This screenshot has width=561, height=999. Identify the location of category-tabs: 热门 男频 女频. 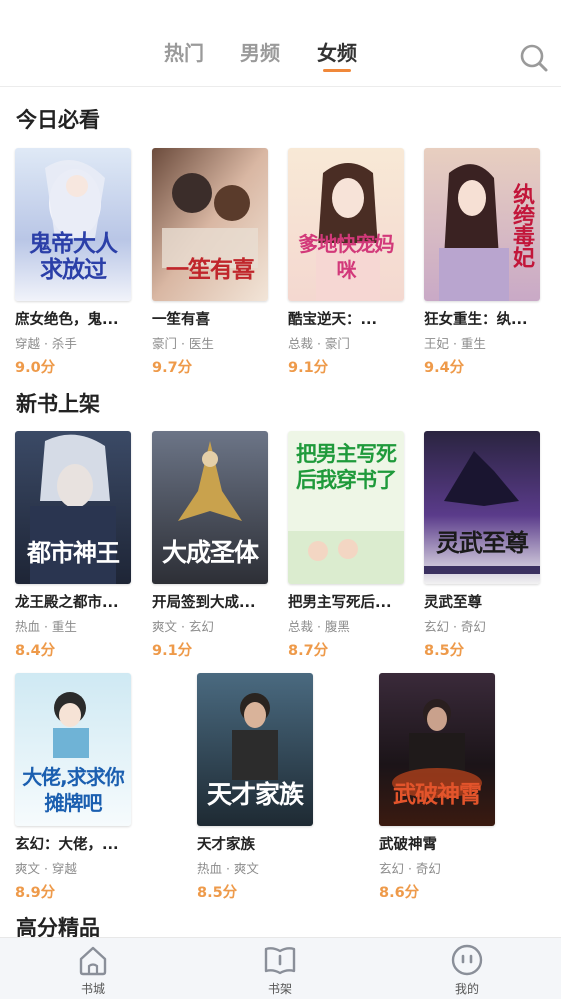
(280, 58).